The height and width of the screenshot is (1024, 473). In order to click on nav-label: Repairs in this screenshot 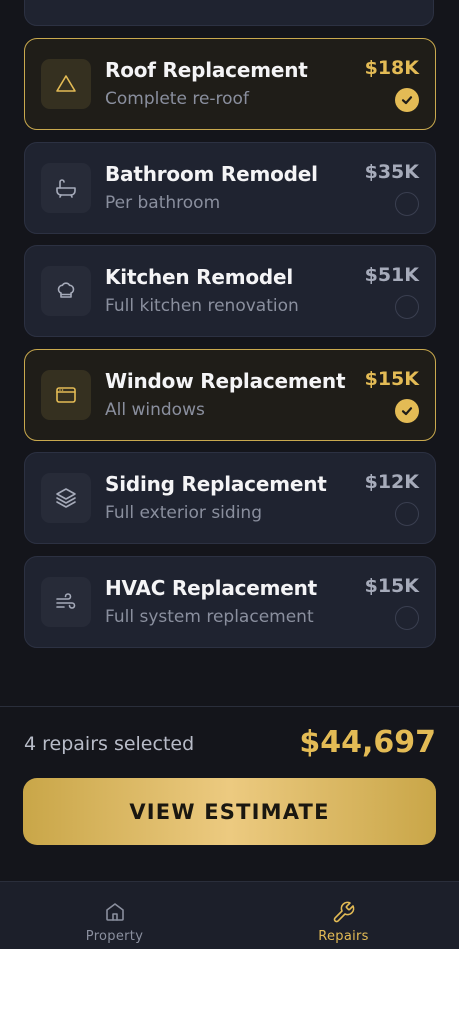, I will do `click(343, 936)`.